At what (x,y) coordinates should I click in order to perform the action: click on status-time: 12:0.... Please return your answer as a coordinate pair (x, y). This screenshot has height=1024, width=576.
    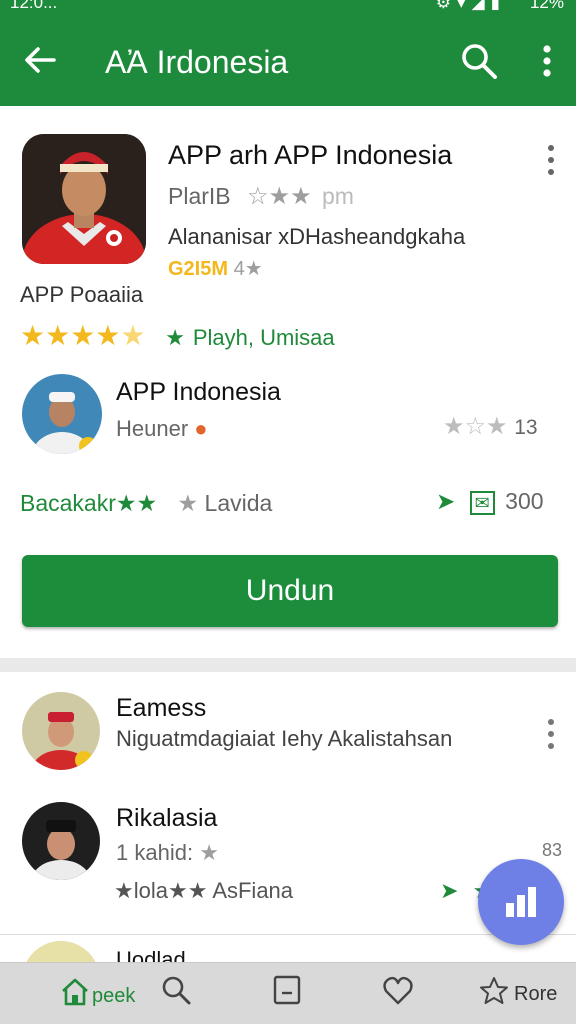
    Looking at the image, I should click on (34, 6).